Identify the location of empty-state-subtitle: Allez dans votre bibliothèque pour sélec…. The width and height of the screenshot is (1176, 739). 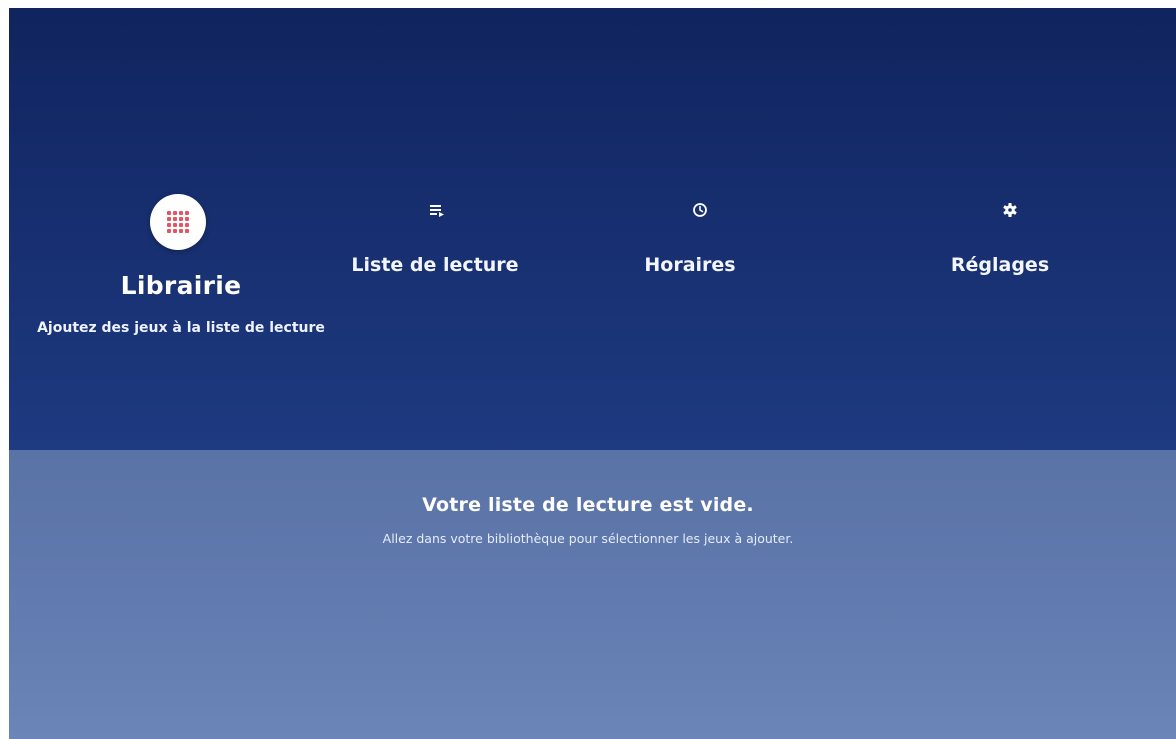
(588, 538).